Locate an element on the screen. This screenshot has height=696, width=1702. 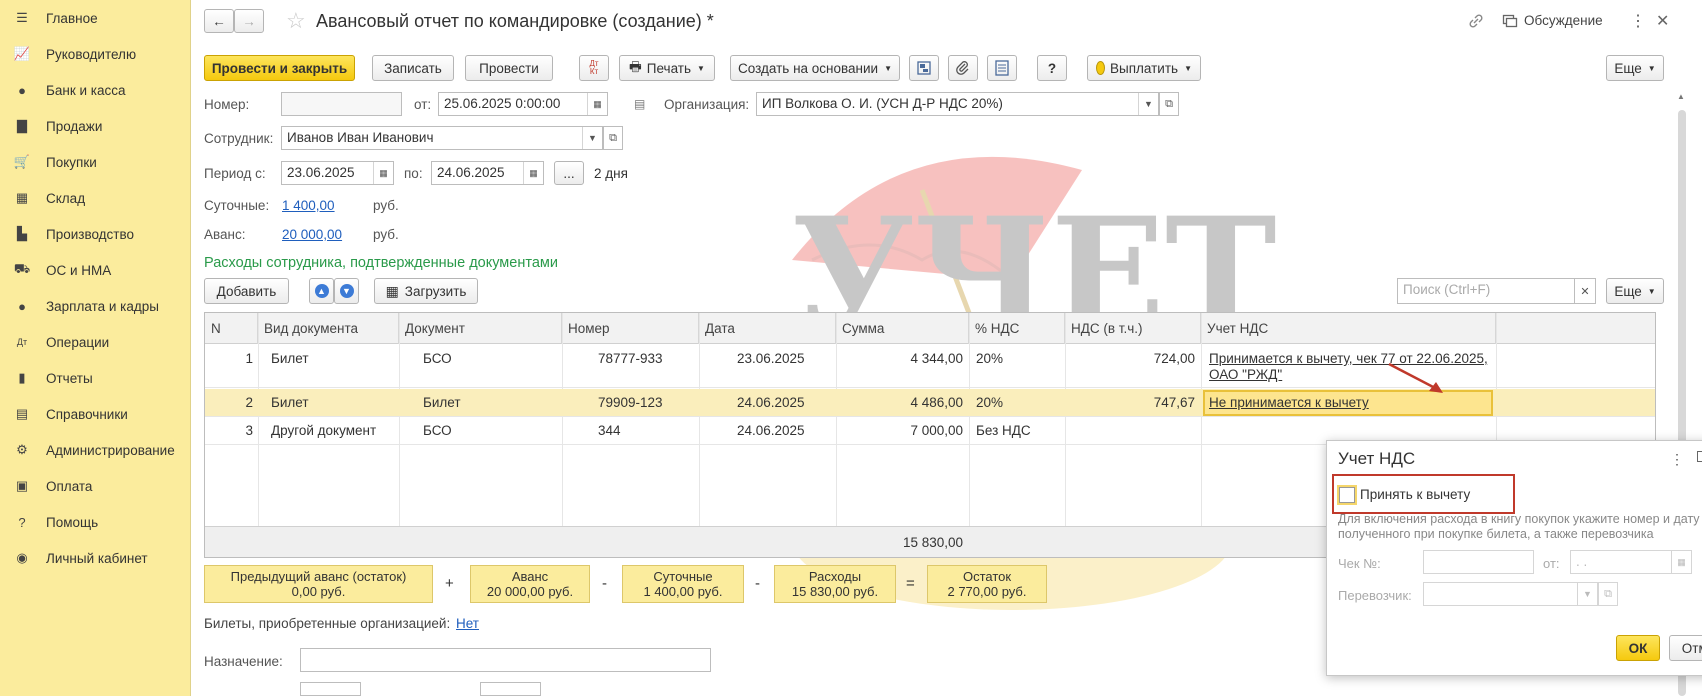
pay-button: Выплатить ▼ is located at coordinates (1144, 68).